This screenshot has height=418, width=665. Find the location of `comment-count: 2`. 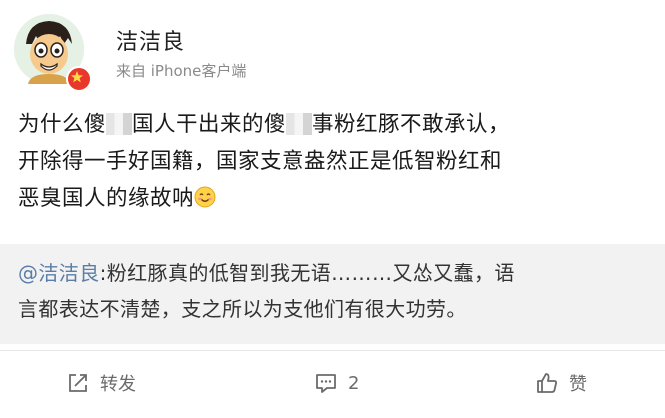

comment-count: 2 is located at coordinates (354, 383).